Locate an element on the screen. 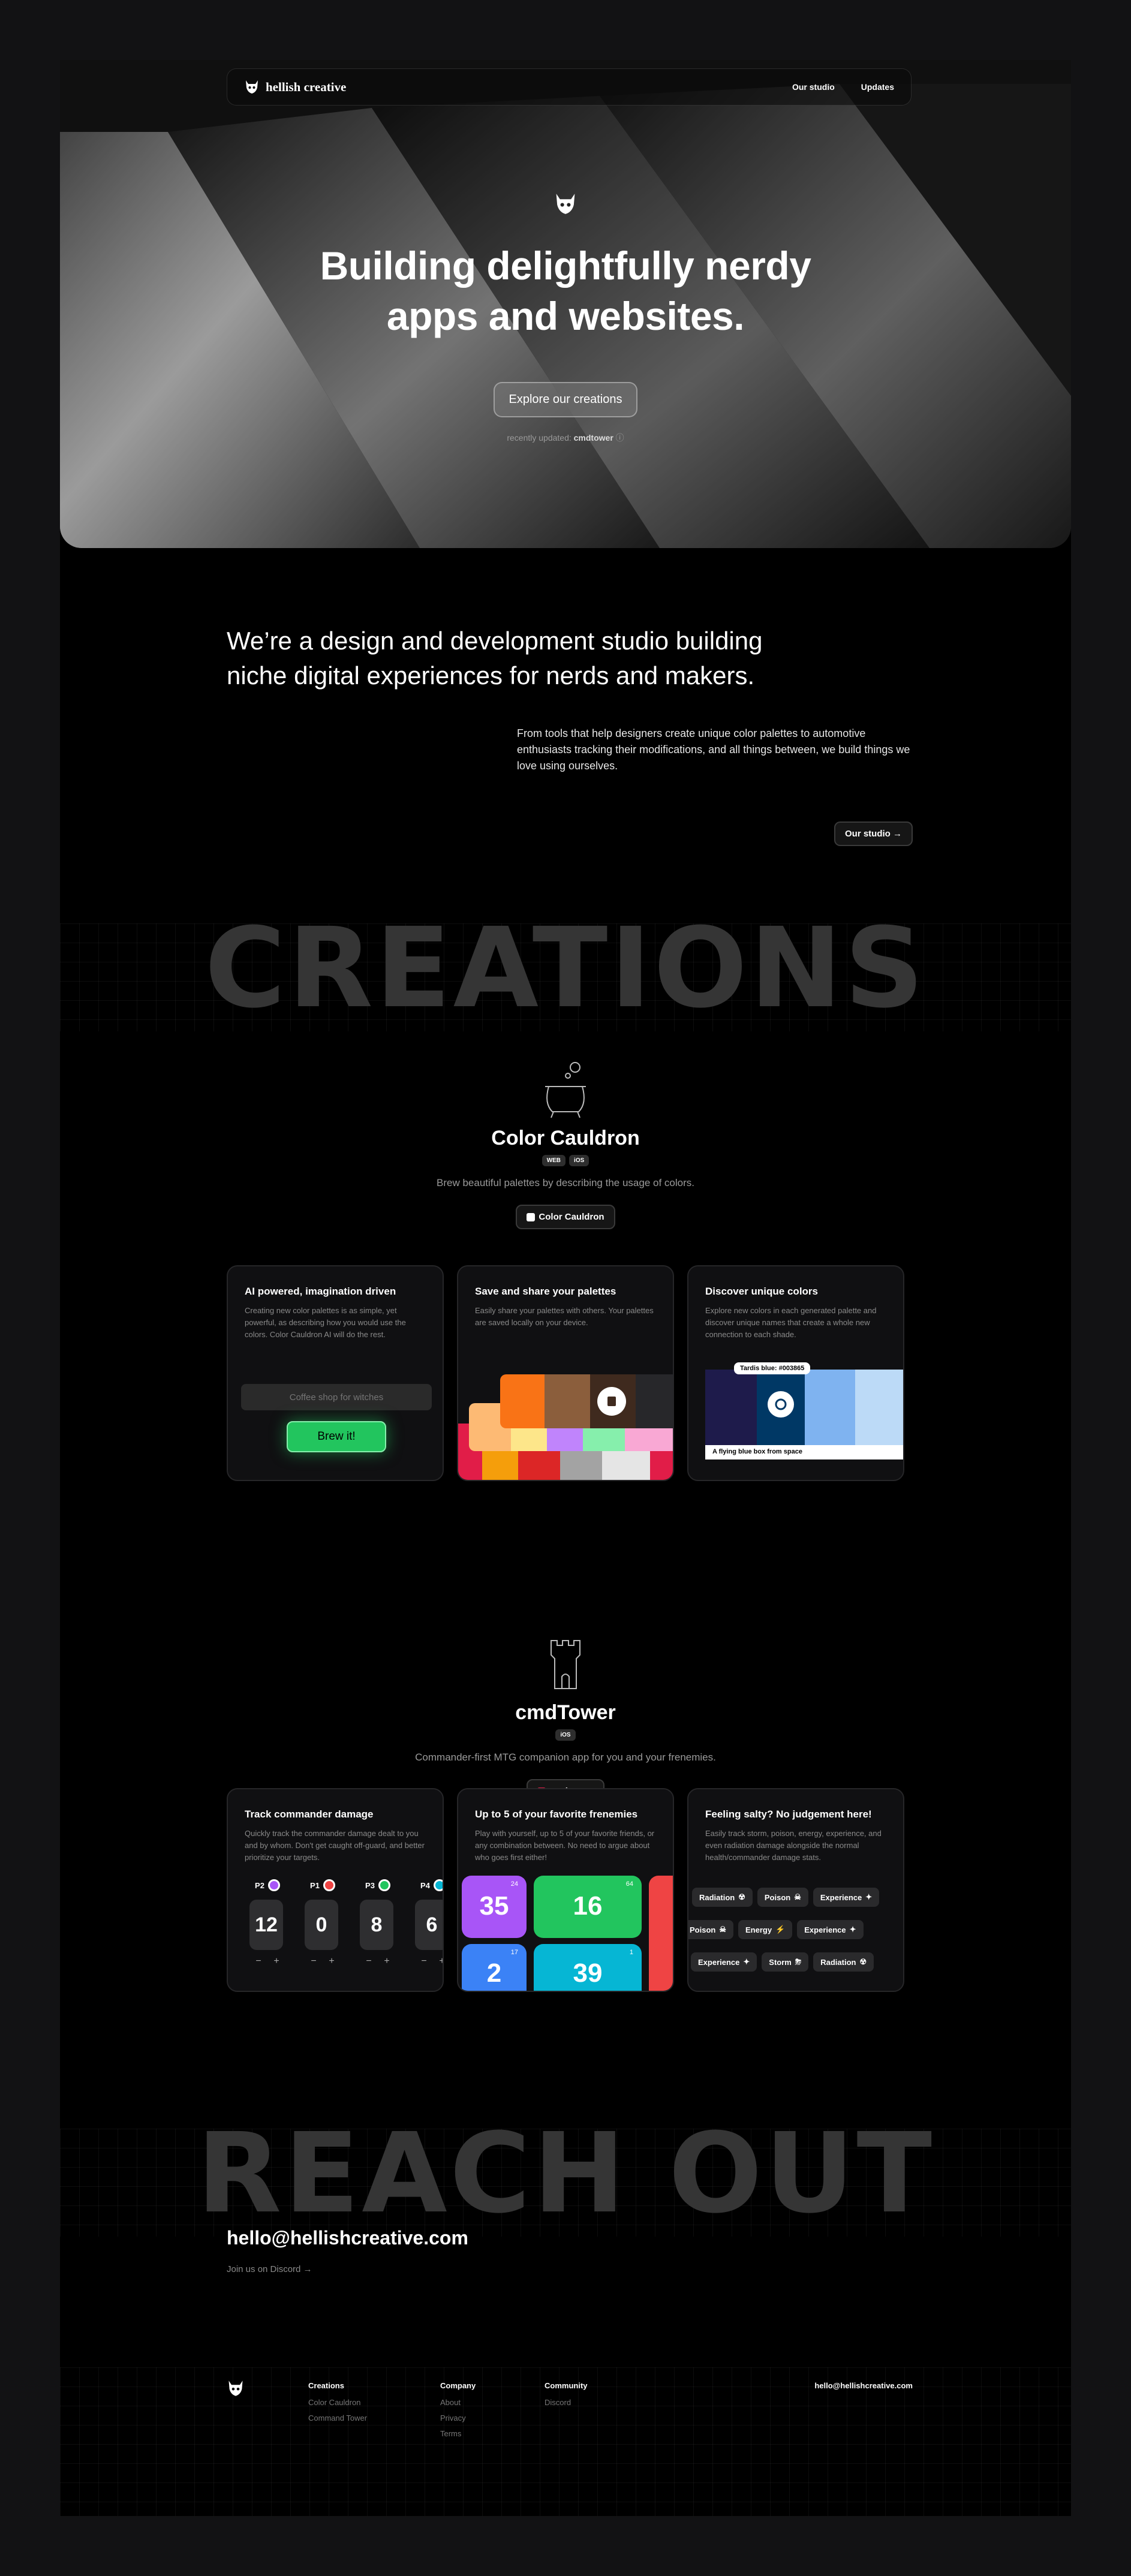 The height and width of the screenshot is (2576, 1131). player-tile-partial is located at coordinates (661, 1933).